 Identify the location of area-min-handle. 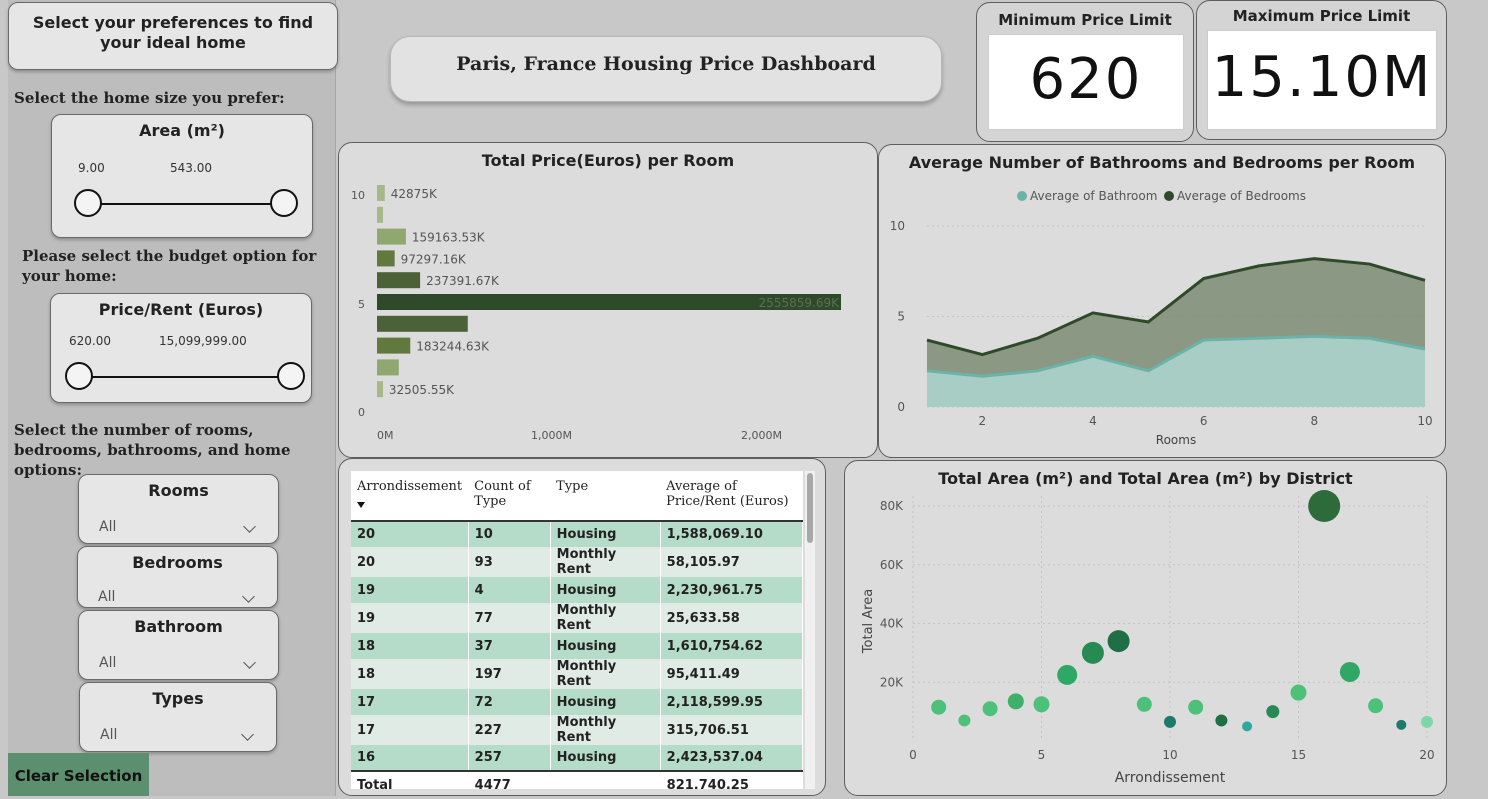
(88, 203).